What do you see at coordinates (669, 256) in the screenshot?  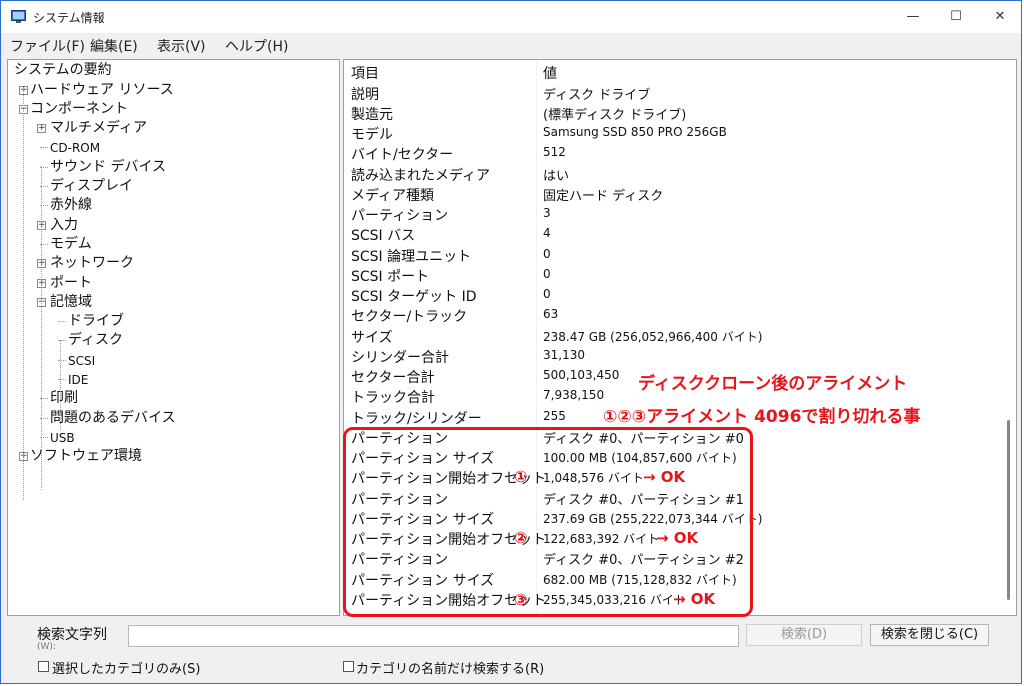 I see `list-row: SCSI 論理ユニット 0` at bounding box center [669, 256].